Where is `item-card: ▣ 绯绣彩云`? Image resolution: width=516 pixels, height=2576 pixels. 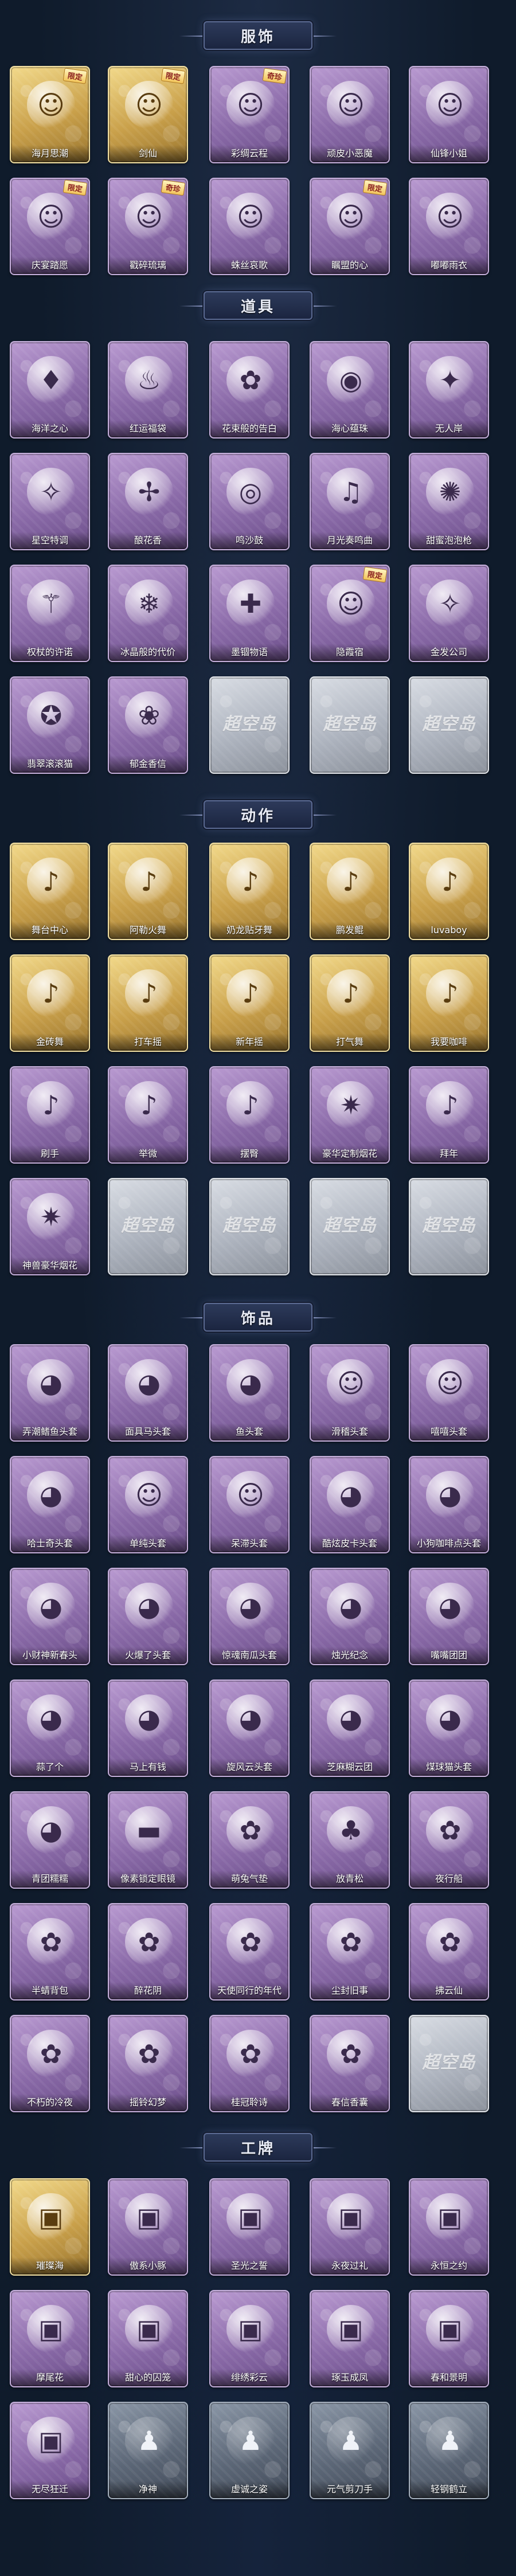 item-card: ▣ 绯绣彩云 is located at coordinates (250, 2338).